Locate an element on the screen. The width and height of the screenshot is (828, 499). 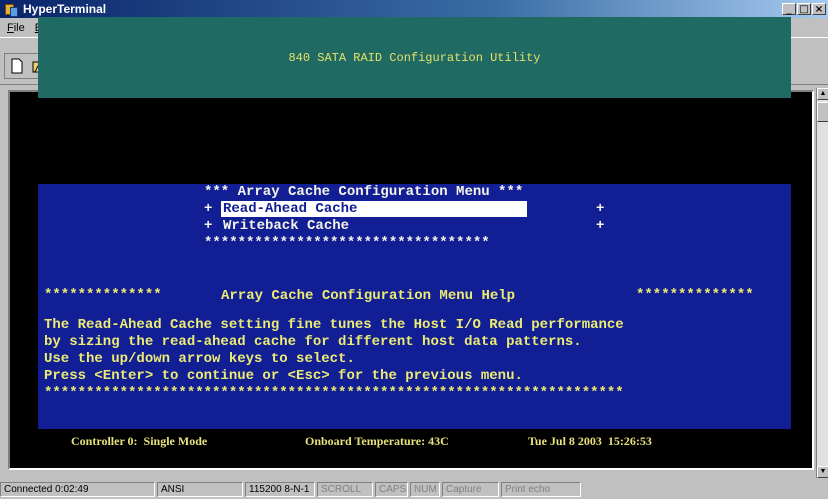
onboard-temperature: Onboard Temperature: 43C is located at coordinates (377, 441).